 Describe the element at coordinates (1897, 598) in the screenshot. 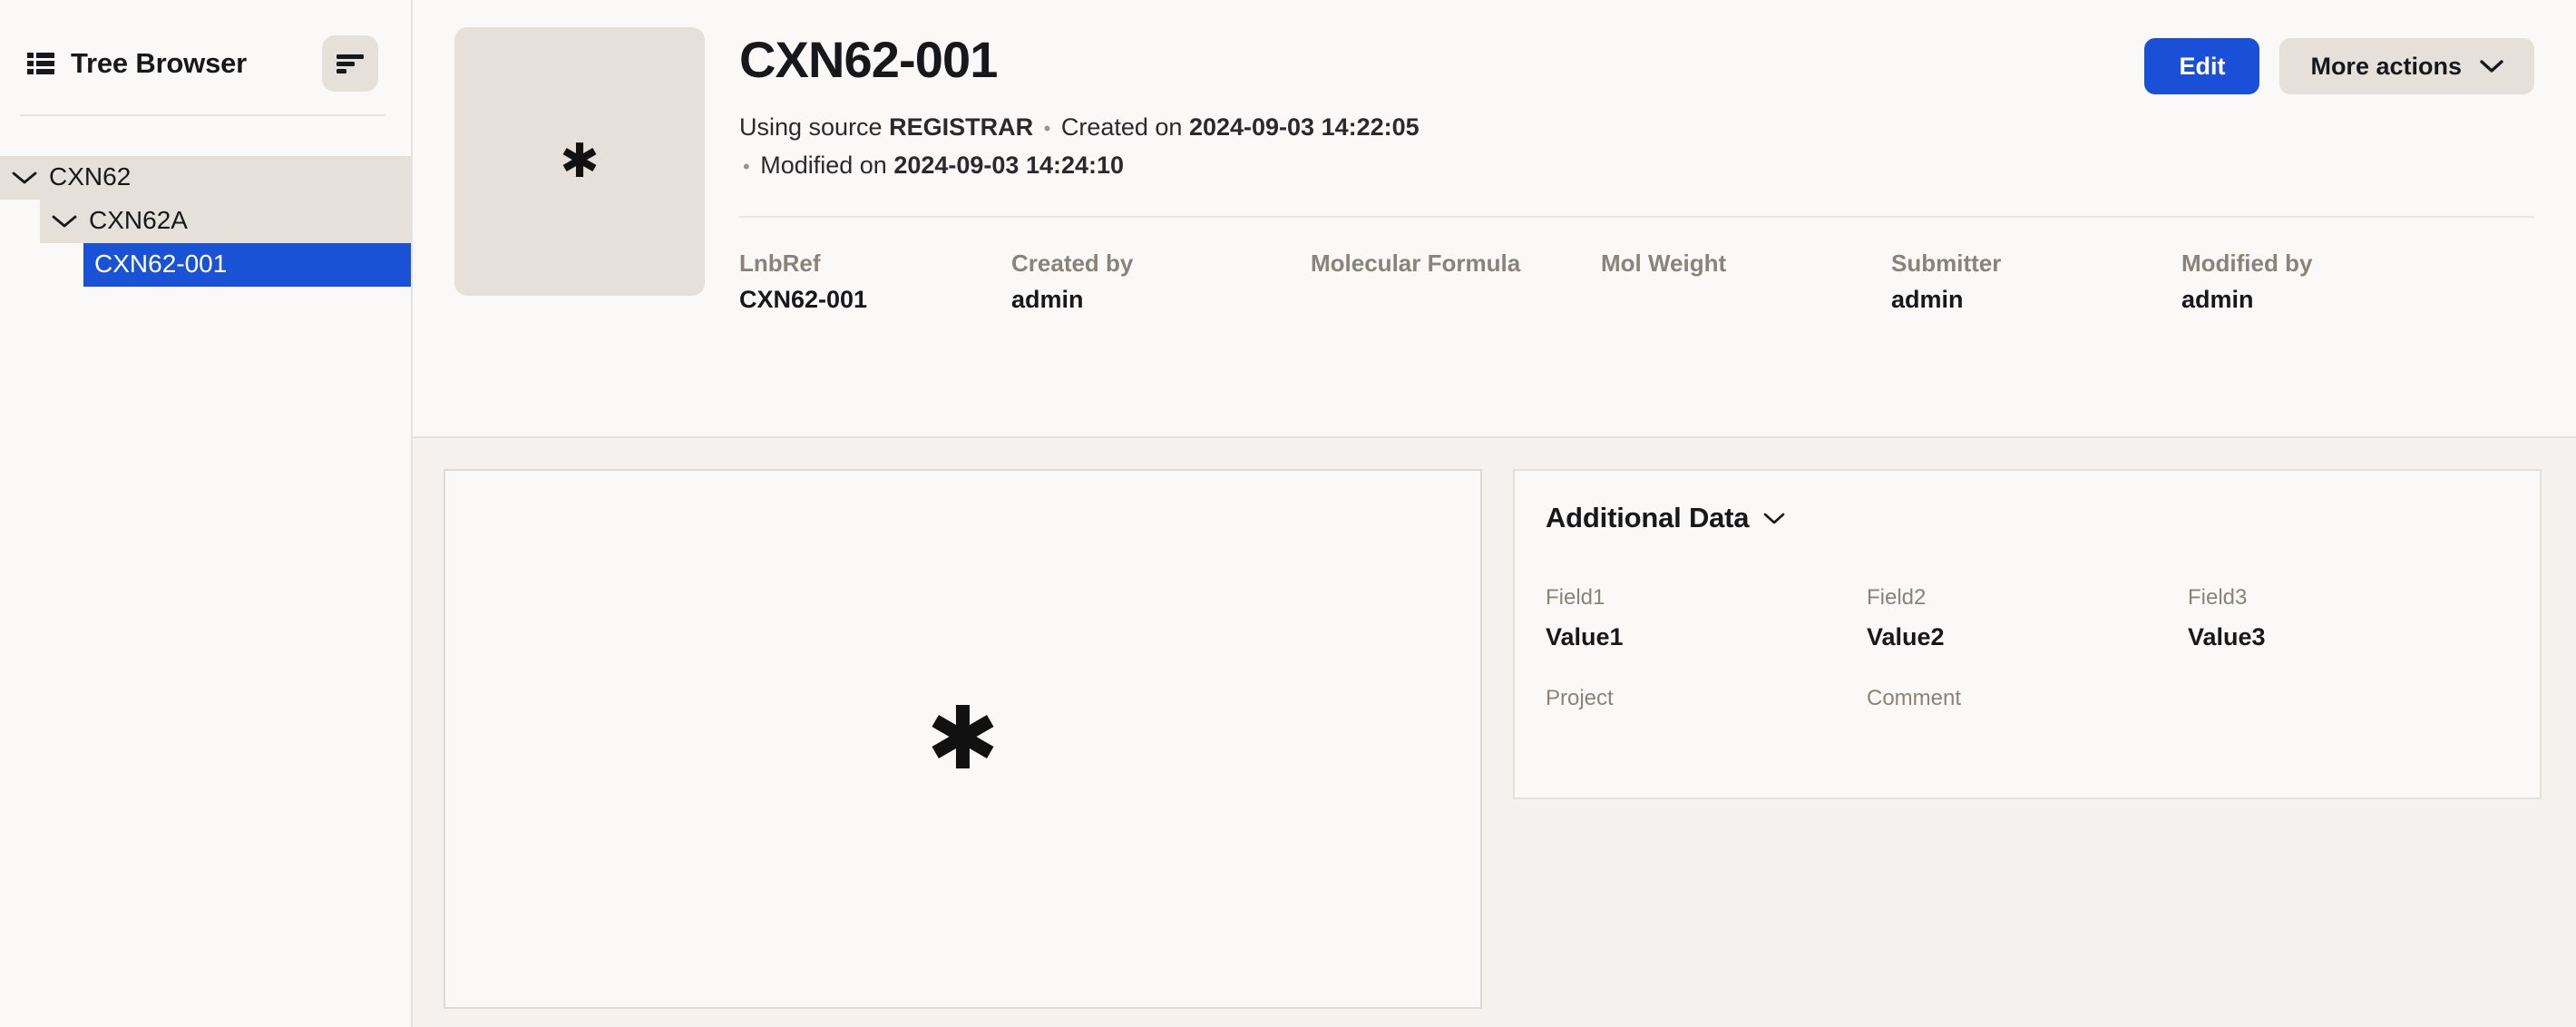

I see `additional-data-field-label: Field2` at that location.